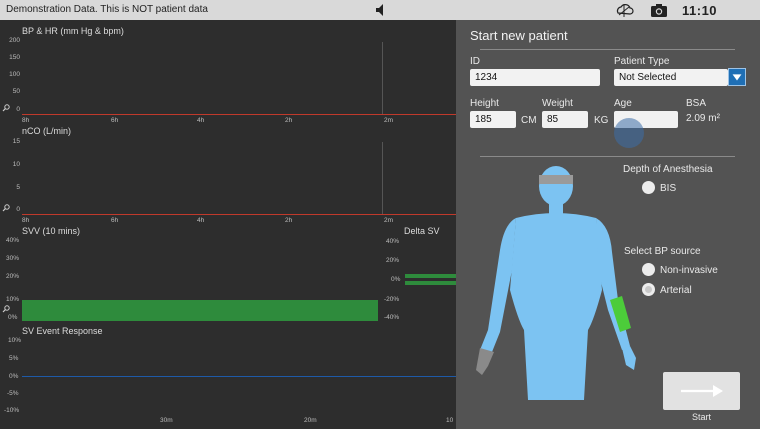  What do you see at coordinates (14, 57) in the screenshot?
I see `bp-y-tick: 150` at bounding box center [14, 57].